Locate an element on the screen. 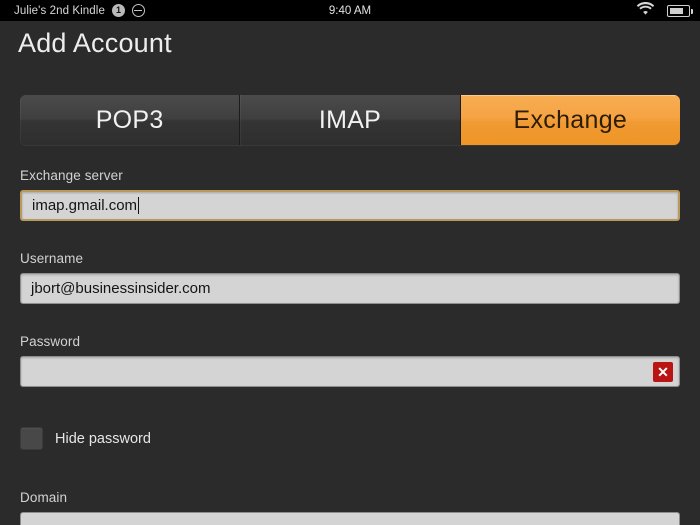 The height and width of the screenshot is (525, 700). do-not-disturb-icon is located at coordinates (138, 10).